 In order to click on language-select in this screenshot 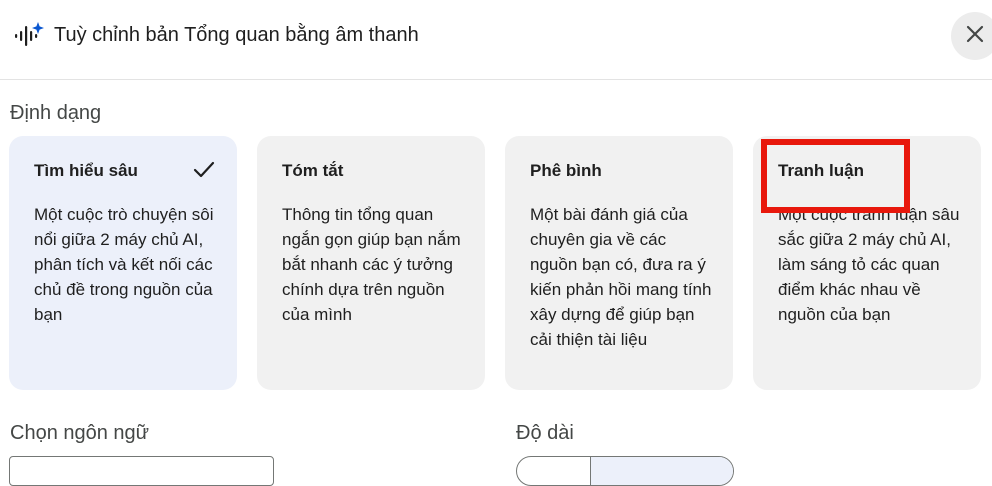, I will do `click(141, 471)`.